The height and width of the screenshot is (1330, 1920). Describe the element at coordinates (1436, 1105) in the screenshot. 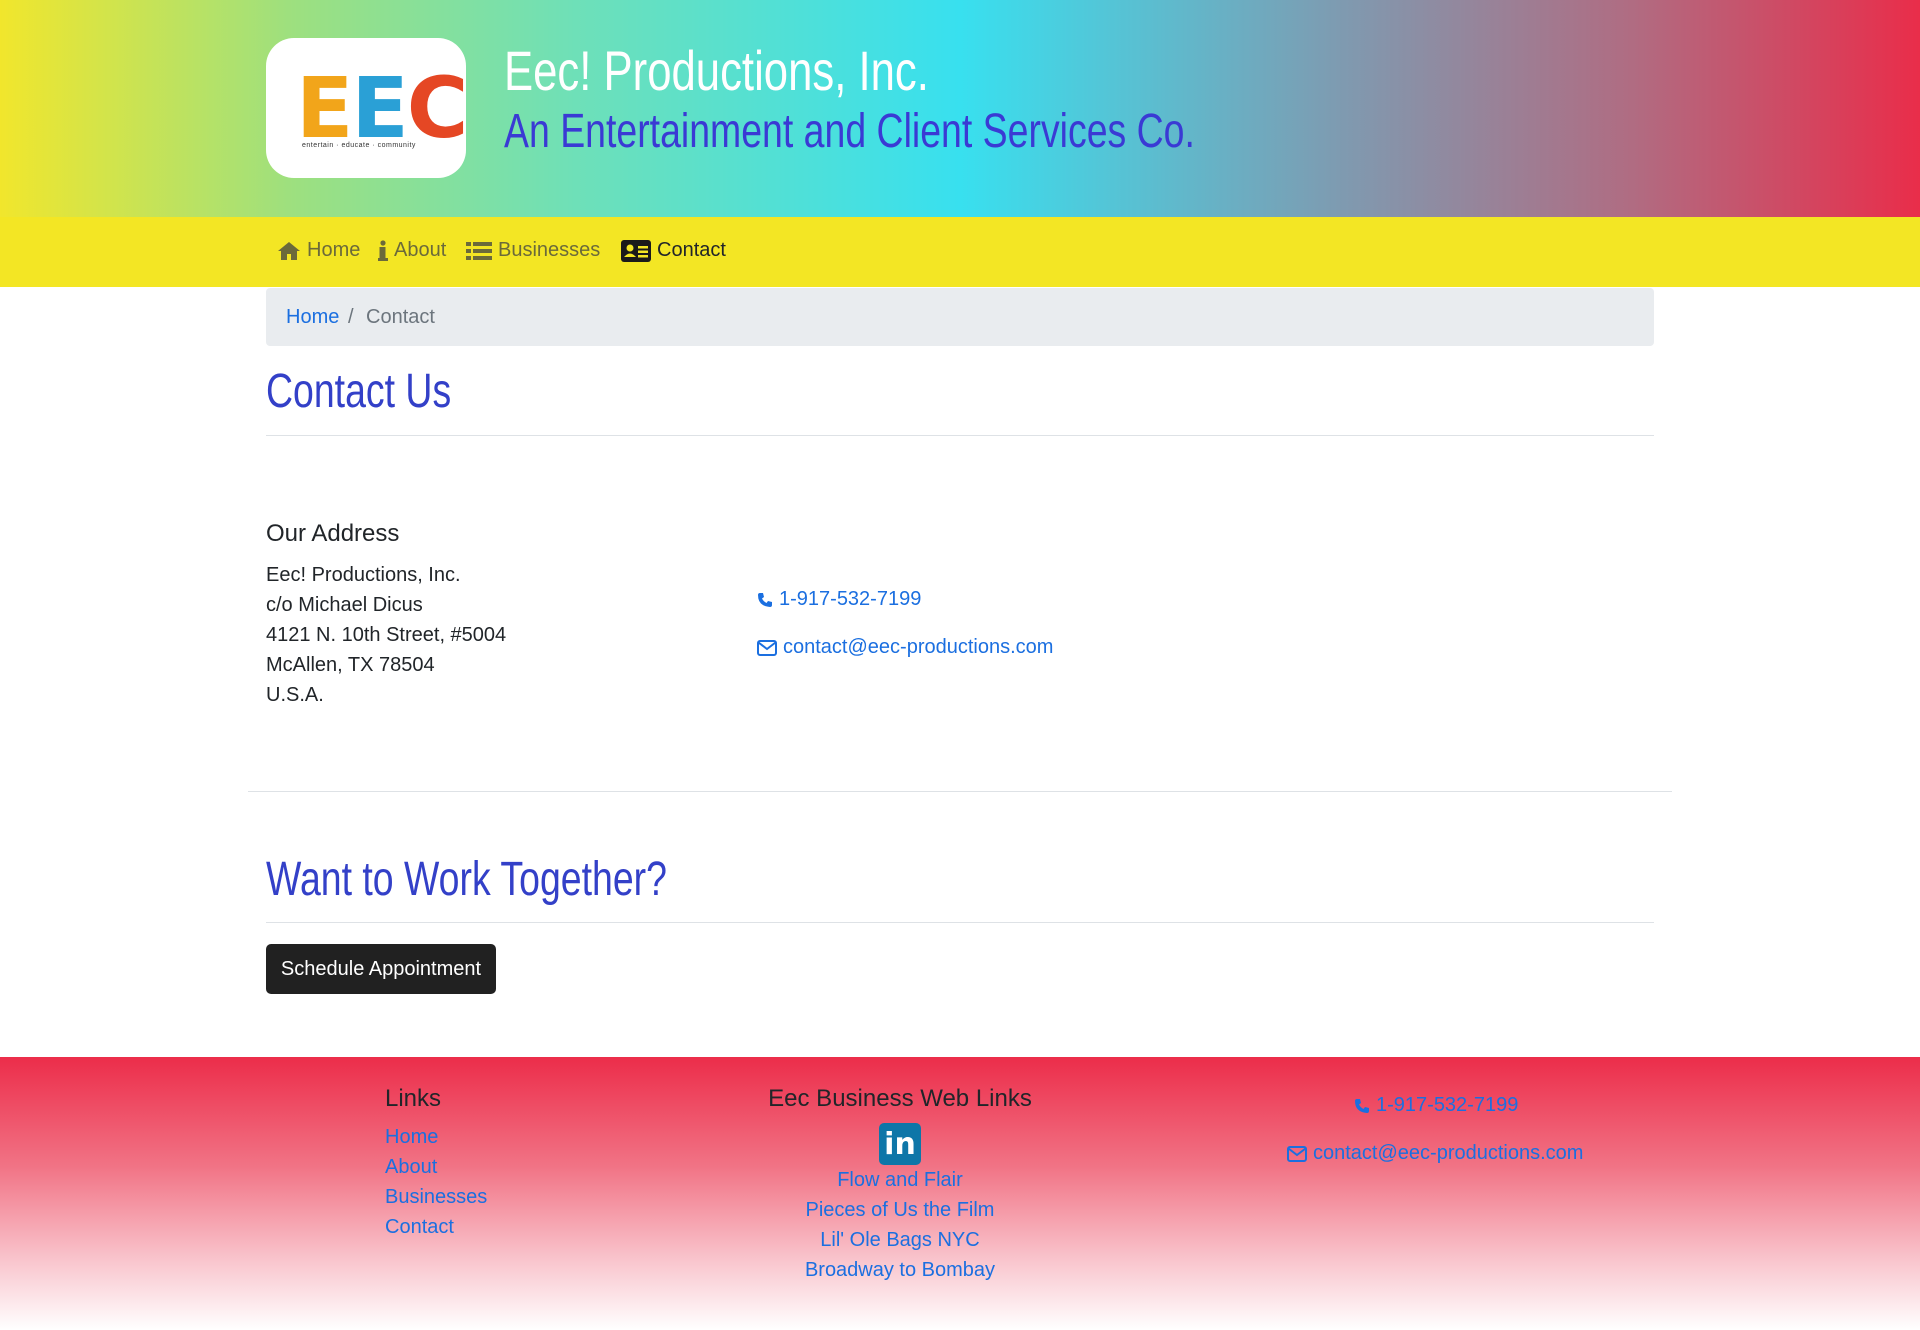

I see `footer-phone-link: 1-917-532-7199` at that location.